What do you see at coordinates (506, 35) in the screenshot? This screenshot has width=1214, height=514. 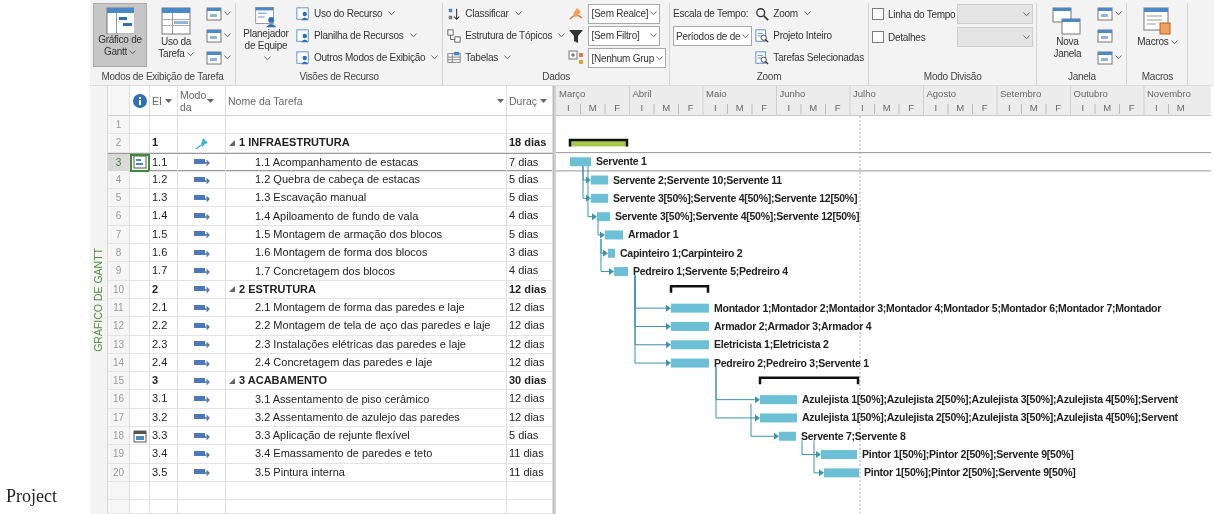 I see `ribbon-button: Estrutura de Tópicos` at bounding box center [506, 35].